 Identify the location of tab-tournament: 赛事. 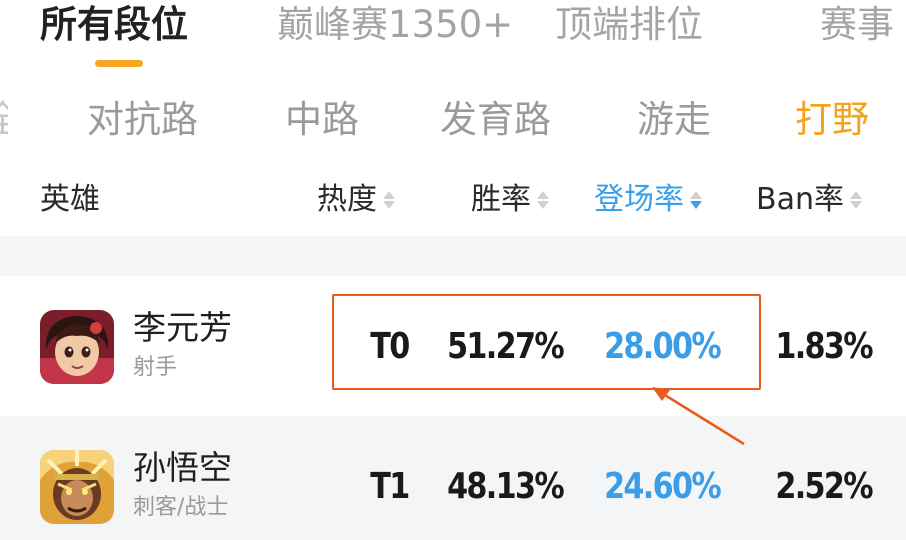
(857, 25).